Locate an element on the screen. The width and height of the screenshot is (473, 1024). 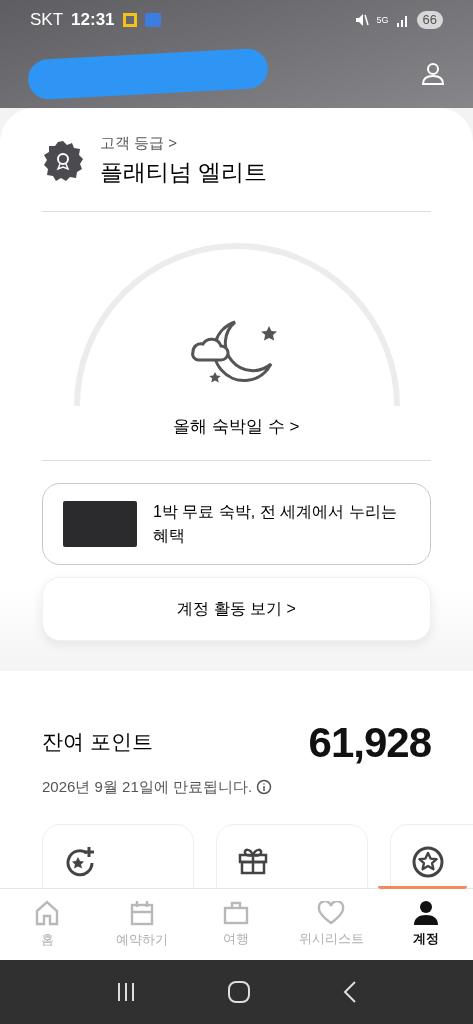
heart-icon is located at coordinates (331, 912).